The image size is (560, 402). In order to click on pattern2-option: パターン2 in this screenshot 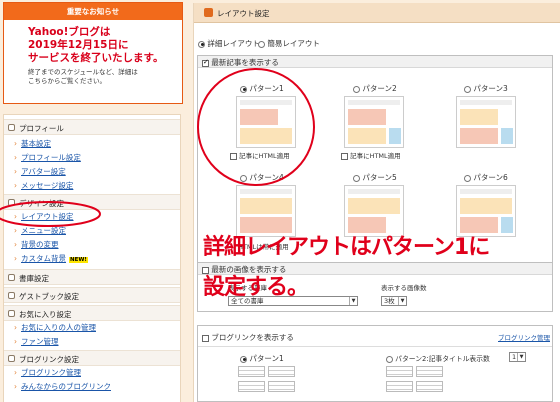, I will do `click(375, 88)`.